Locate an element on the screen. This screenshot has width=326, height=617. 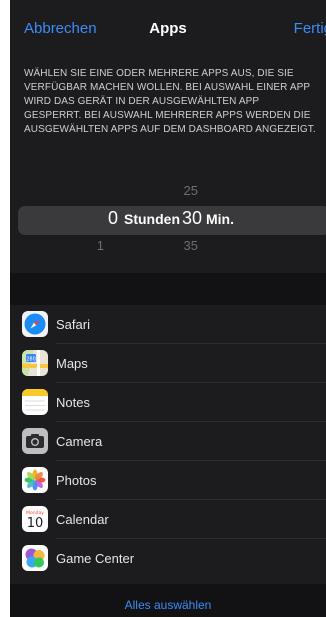
calendar-icon: Monday 10 is located at coordinates (35, 519).